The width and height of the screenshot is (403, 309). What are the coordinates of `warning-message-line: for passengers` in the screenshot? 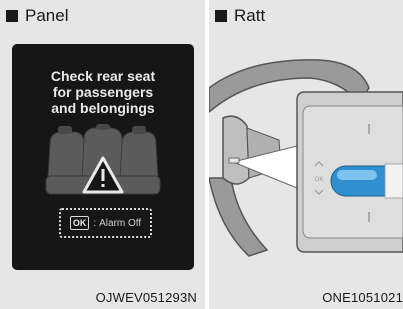 It's located at (103, 92).